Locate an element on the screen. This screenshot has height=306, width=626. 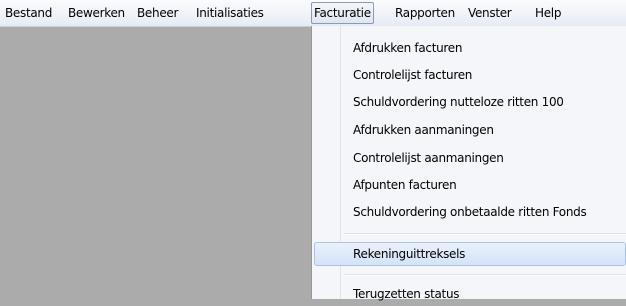
menu-item-label: Controlelijst facturen is located at coordinates (413, 75).